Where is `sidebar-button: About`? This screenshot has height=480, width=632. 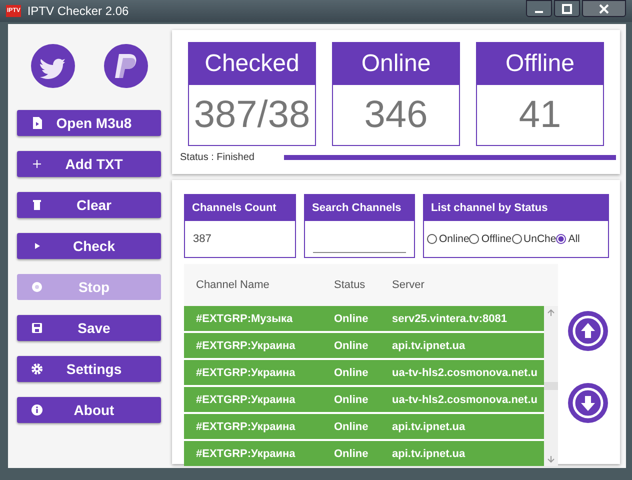 sidebar-button: About is located at coordinates (89, 410).